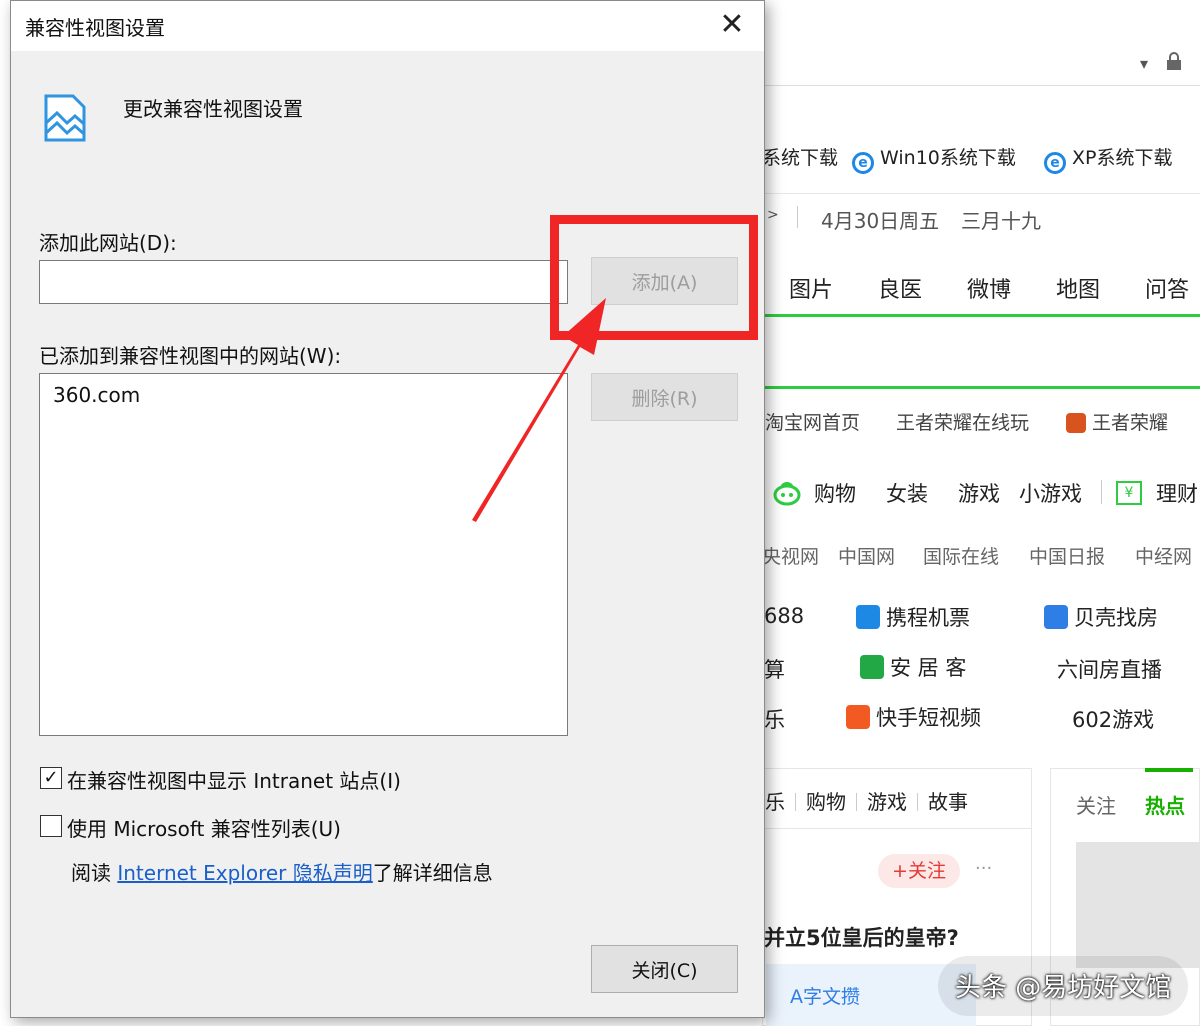 This screenshot has width=1200, height=1026. Describe the element at coordinates (65, 118) in the screenshot. I see `compatibility-view-icon` at that location.